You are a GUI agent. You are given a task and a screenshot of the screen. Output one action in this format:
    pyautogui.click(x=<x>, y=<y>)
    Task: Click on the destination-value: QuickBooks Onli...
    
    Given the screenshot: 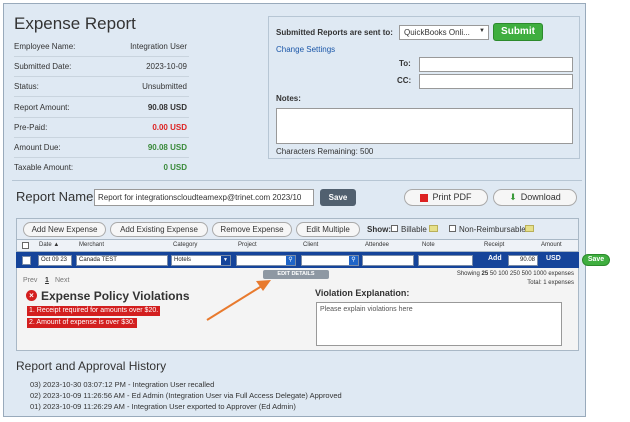 What is the action you would take?
    pyautogui.click(x=437, y=32)
    